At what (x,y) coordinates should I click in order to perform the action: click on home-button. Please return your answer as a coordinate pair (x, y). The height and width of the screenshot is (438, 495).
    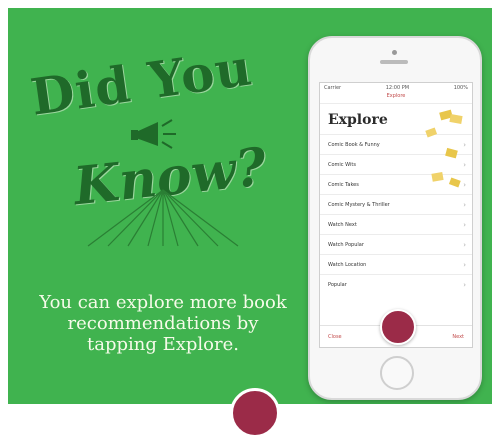
    Looking at the image, I should click on (397, 373).